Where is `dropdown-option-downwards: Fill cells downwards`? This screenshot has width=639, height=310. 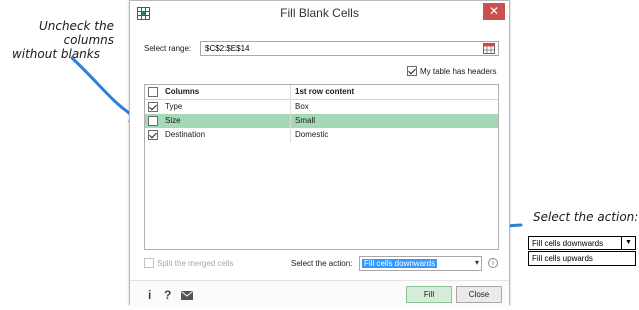
dropdown-option-downwards: Fill cells downwards is located at coordinates (568, 243).